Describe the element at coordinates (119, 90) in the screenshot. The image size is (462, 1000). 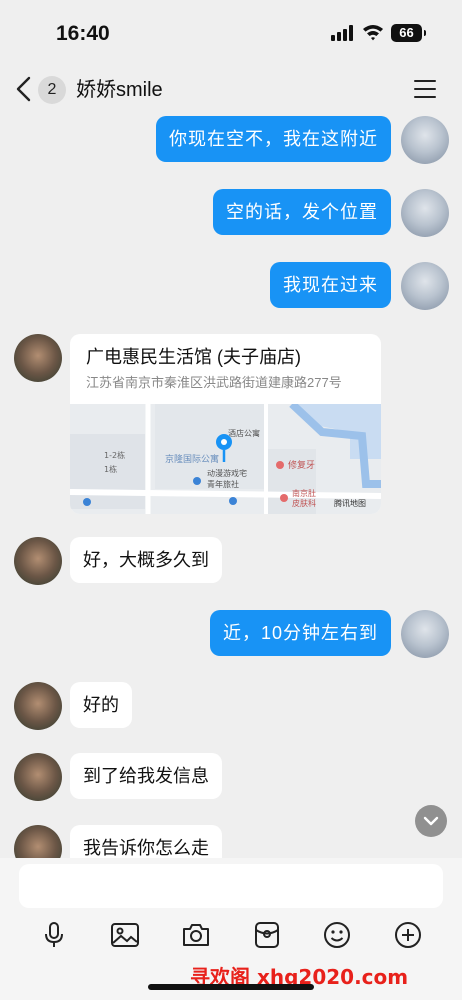
I see `chat-title: 娇娇smile` at that location.